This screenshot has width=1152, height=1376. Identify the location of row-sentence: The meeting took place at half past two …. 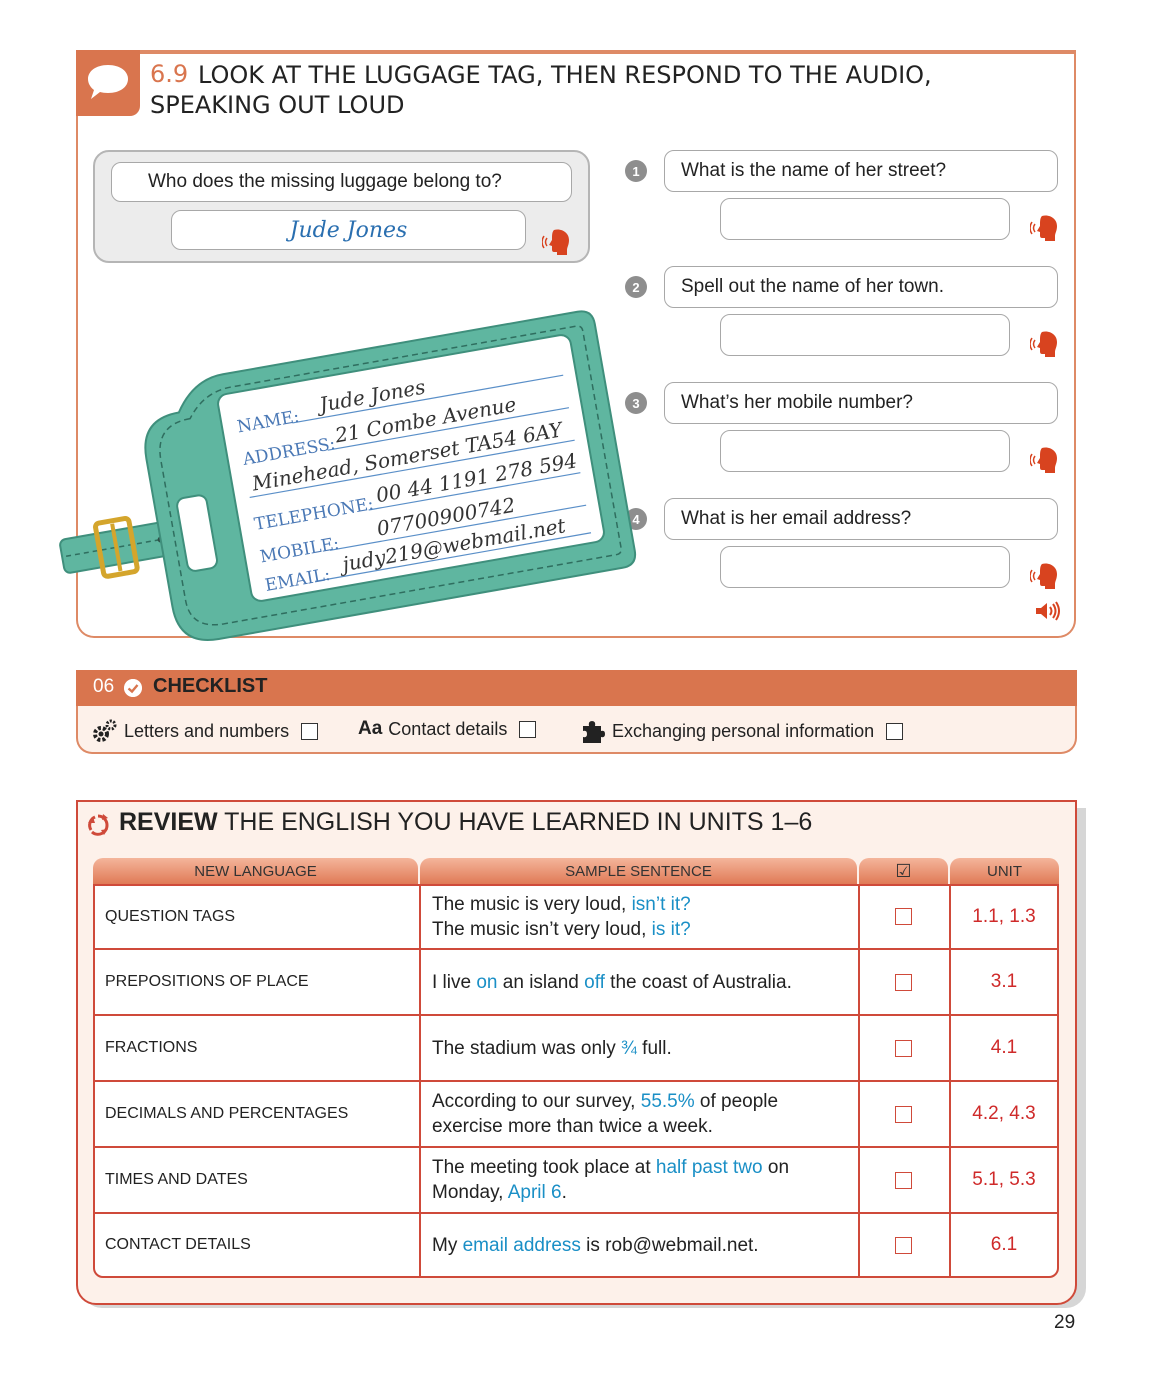
(611, 1180).